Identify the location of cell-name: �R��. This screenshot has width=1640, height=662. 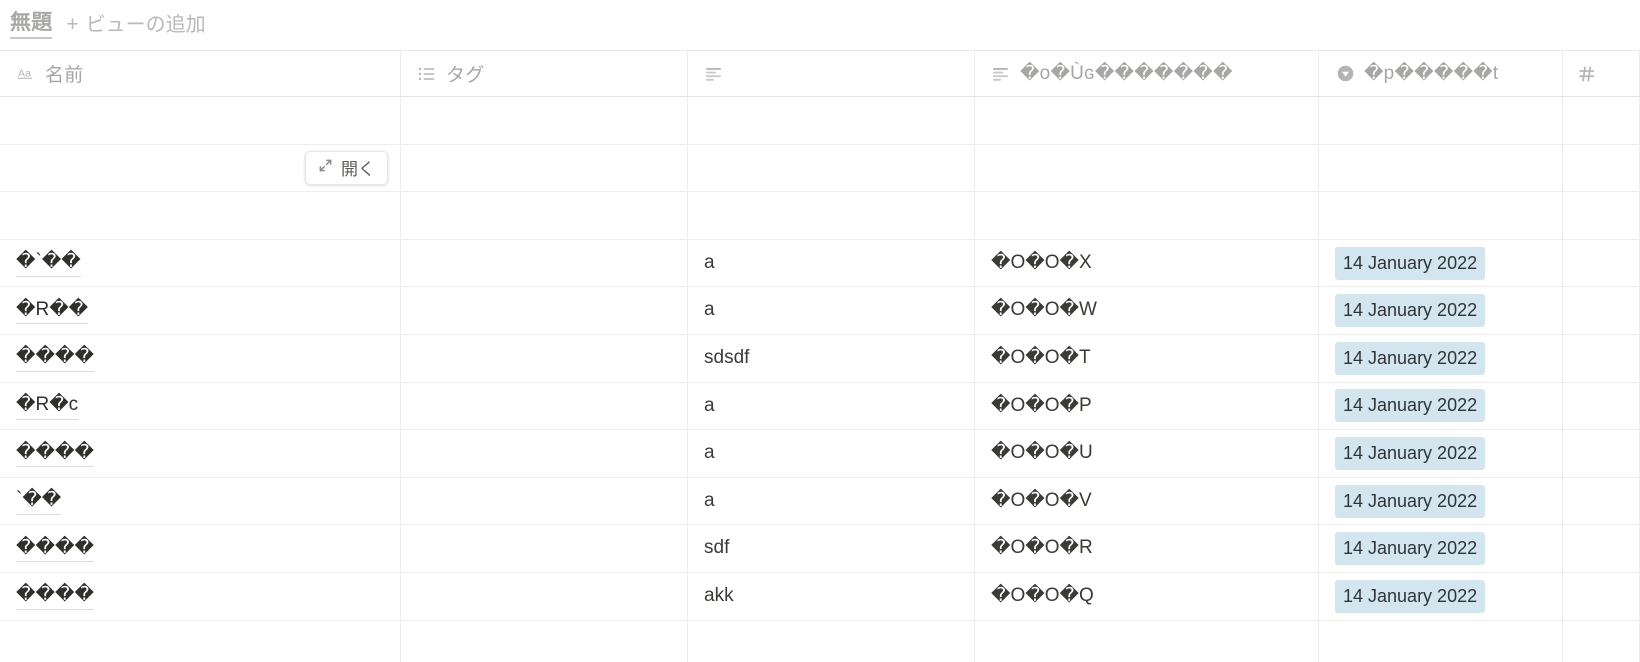
(200, 310).